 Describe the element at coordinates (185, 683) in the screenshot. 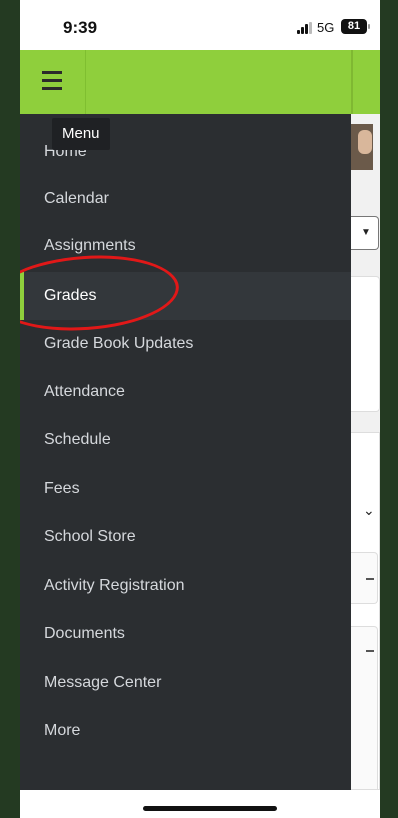

I see `menu-item-message-center: Message Center` at that location.